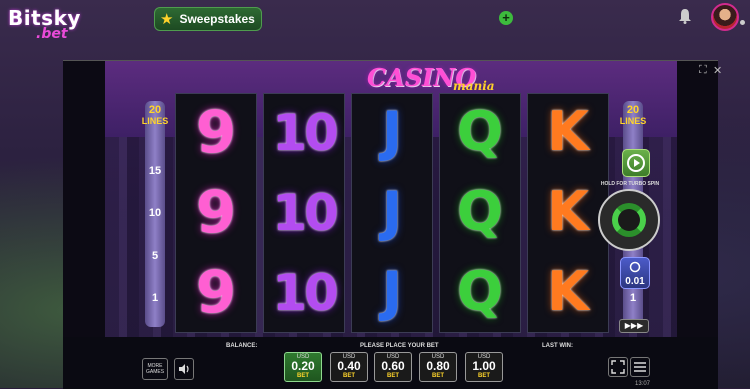 Image resolution: width=750 pixels, height=389 pixels. What do you see at coordinates (634, 326) in the screenshot?
I see `autoplay-button: ▶▶▶` at bounding box center [634, 326].